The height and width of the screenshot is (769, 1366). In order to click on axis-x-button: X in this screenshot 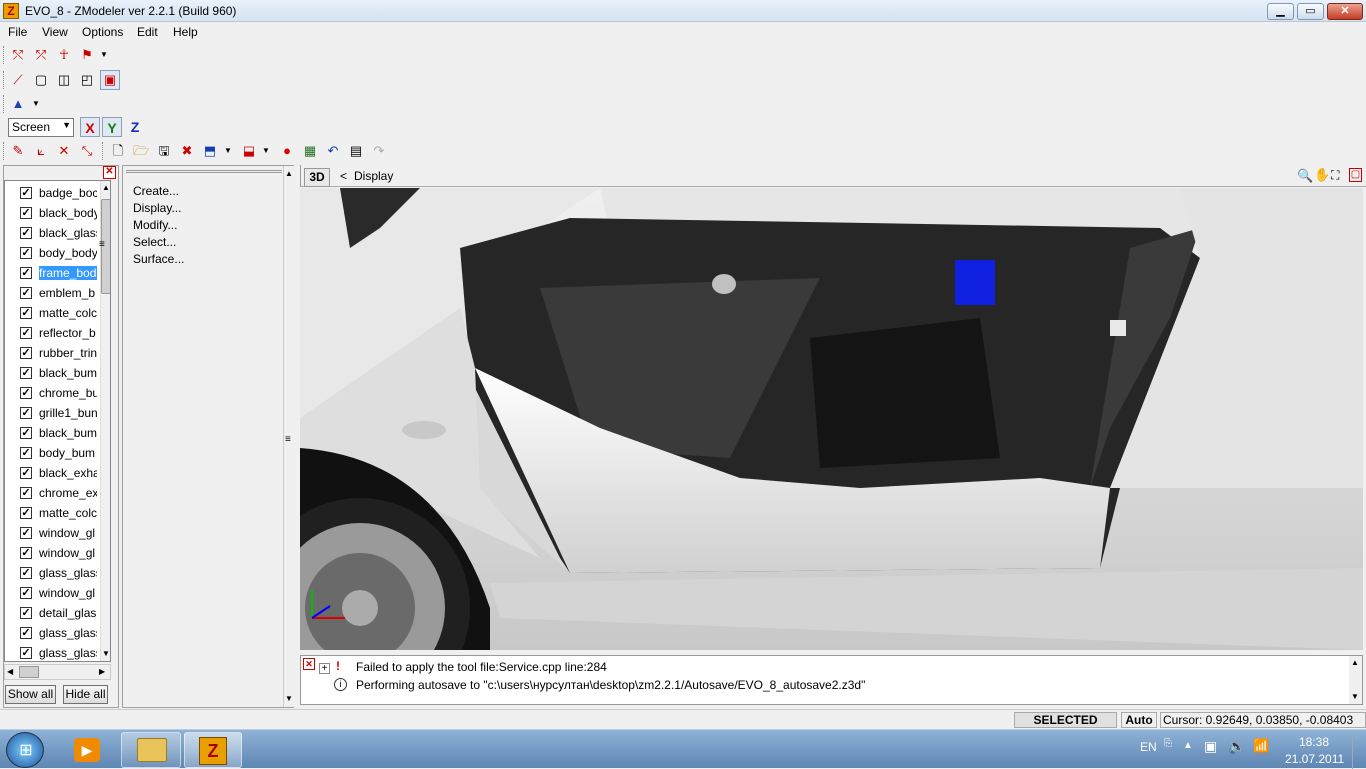, I will do `click(90, 127)`.